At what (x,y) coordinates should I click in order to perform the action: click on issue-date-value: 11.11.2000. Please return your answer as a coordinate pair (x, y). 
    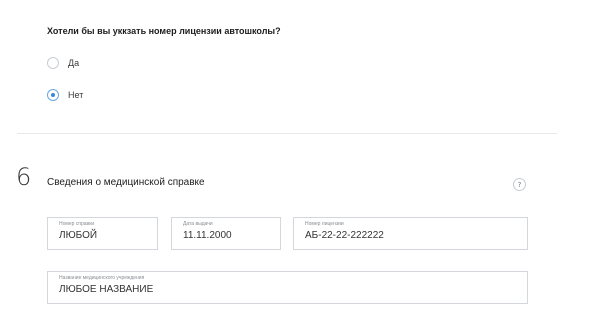
    Looking at the image, I should click on (207, 235).